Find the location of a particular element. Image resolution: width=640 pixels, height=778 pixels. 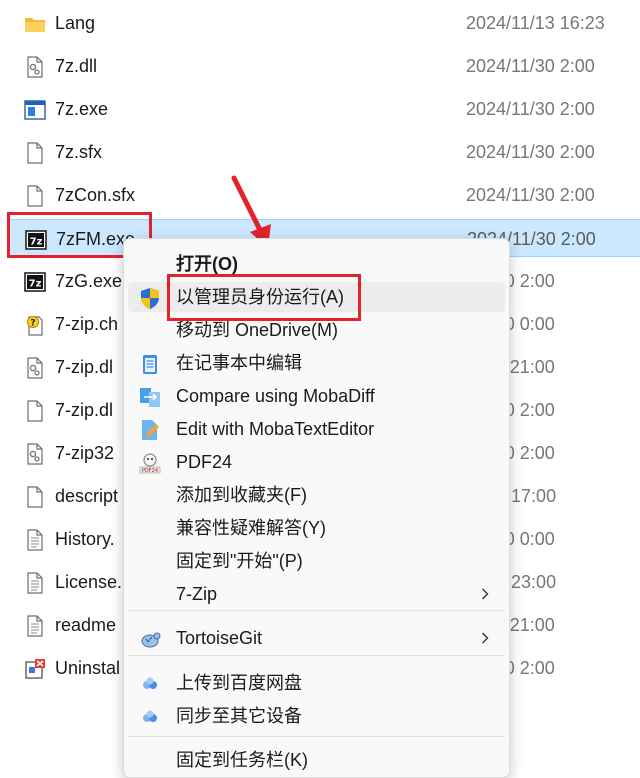

menu-item-pin-start: 固定到"开始"(P) is located at coordinates (316, 561).